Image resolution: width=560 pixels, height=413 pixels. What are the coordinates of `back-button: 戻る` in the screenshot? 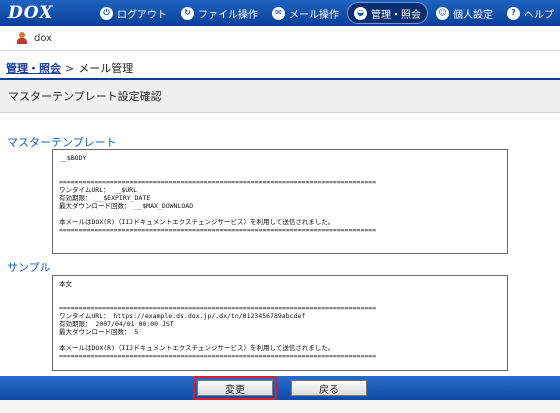 It's located at (329, 388).